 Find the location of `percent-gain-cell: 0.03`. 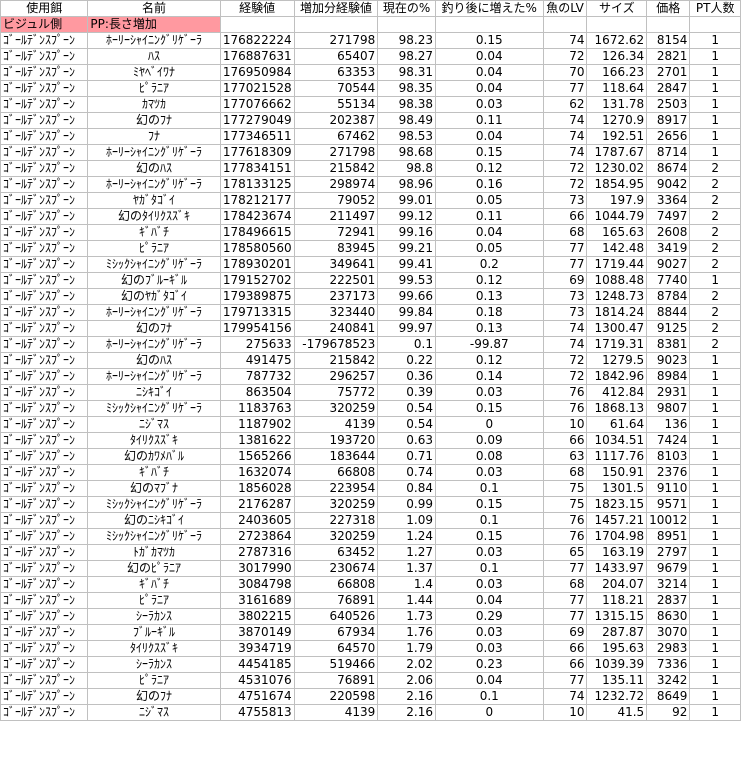

percent-gain-cell: 0.03 is located at coordinates (489, 648).